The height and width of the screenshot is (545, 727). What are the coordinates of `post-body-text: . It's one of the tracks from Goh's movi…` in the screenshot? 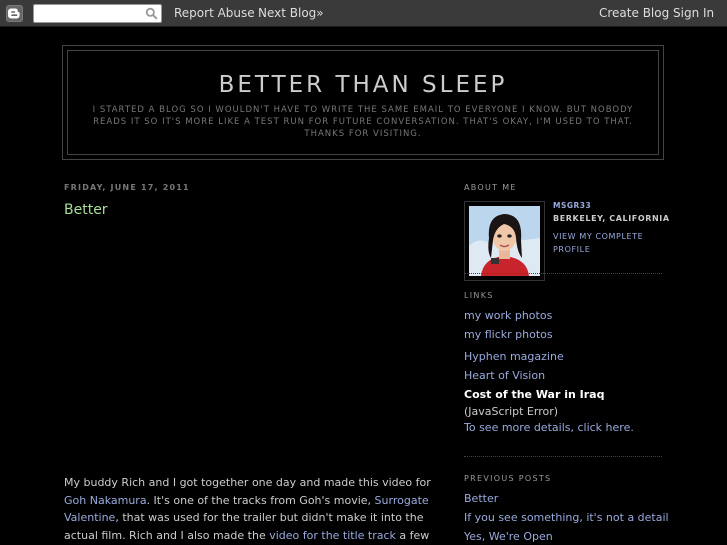 It's located at (260, 500).